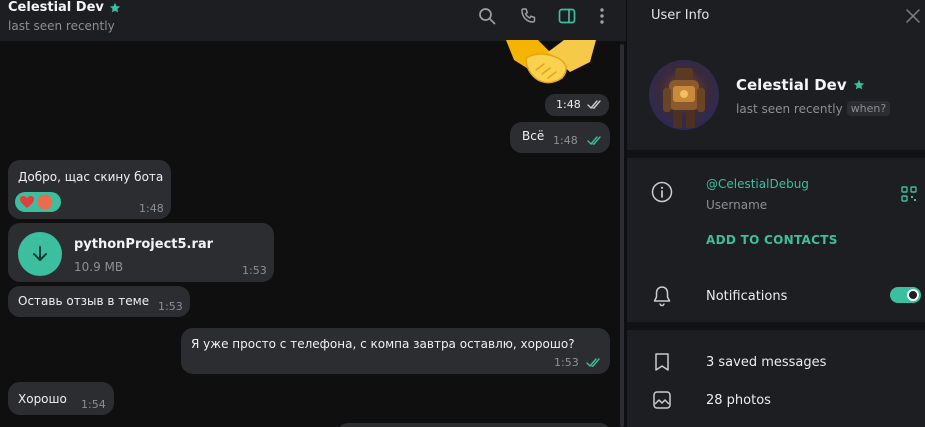 The width and height of the screenshot is (925, 427). I want to click on saved-messages-item: 3 saved messages, so click(766, 362).